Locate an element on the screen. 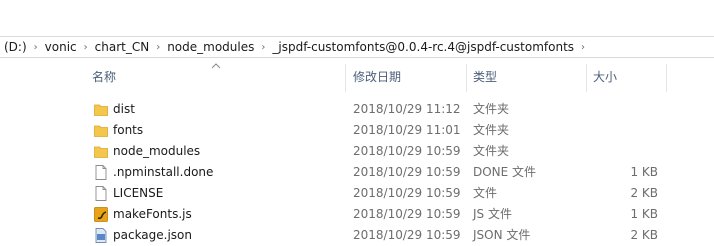 The width and height of the screenshot is (714, 246). file-row: makeFonts.js 2018/10/29 10:59 JS 文件 1 KB is located at coordinates (357, 214).